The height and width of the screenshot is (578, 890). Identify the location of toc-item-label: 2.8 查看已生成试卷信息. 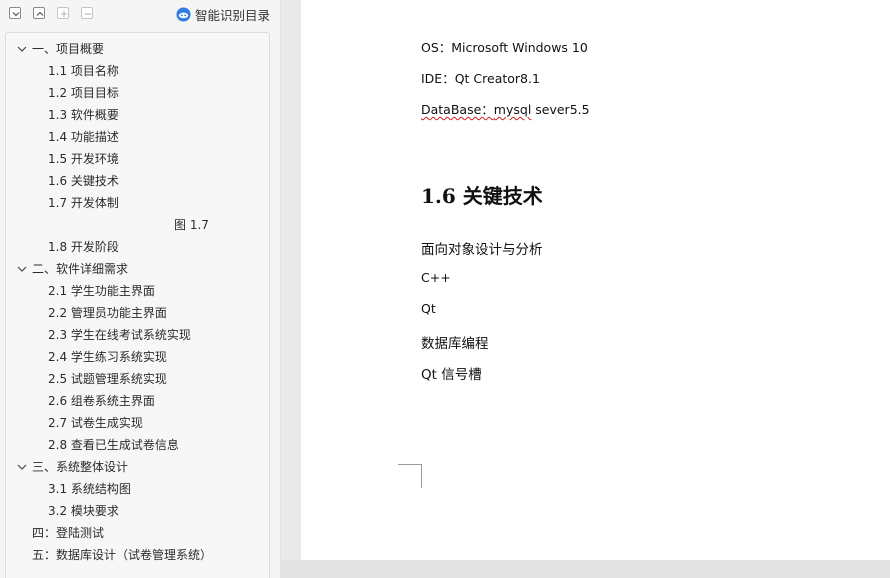
(113, 445).